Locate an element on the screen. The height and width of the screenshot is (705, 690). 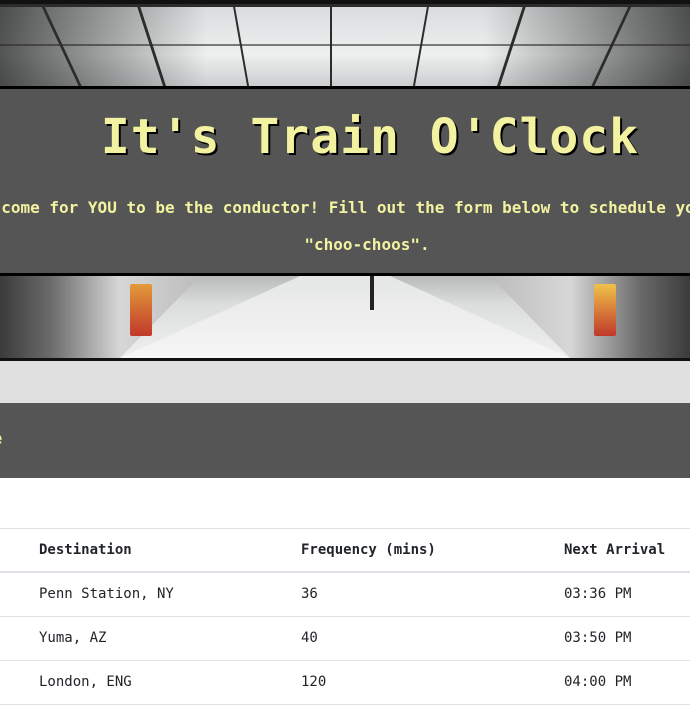
section-divider is located at coordinates (345, 382).